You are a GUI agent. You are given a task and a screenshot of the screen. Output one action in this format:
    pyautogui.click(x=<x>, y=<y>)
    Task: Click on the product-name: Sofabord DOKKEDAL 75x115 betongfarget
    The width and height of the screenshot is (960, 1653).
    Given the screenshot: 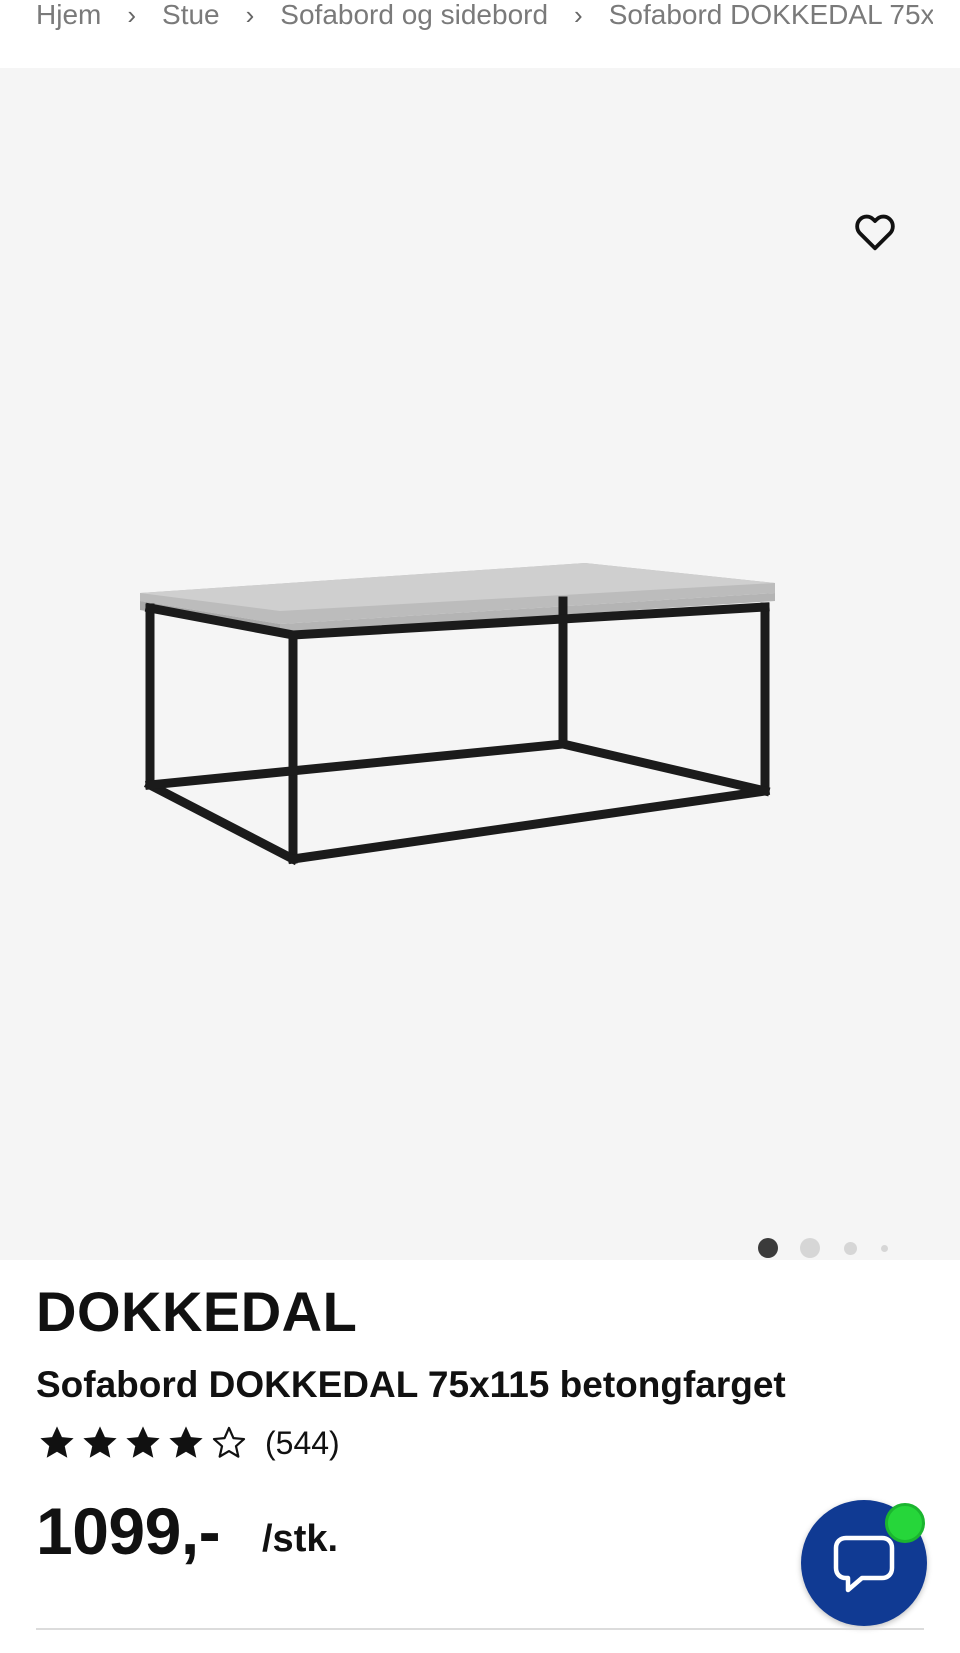 What is the action you would take?
    pyautogui.click(x=411, y=1384)
    